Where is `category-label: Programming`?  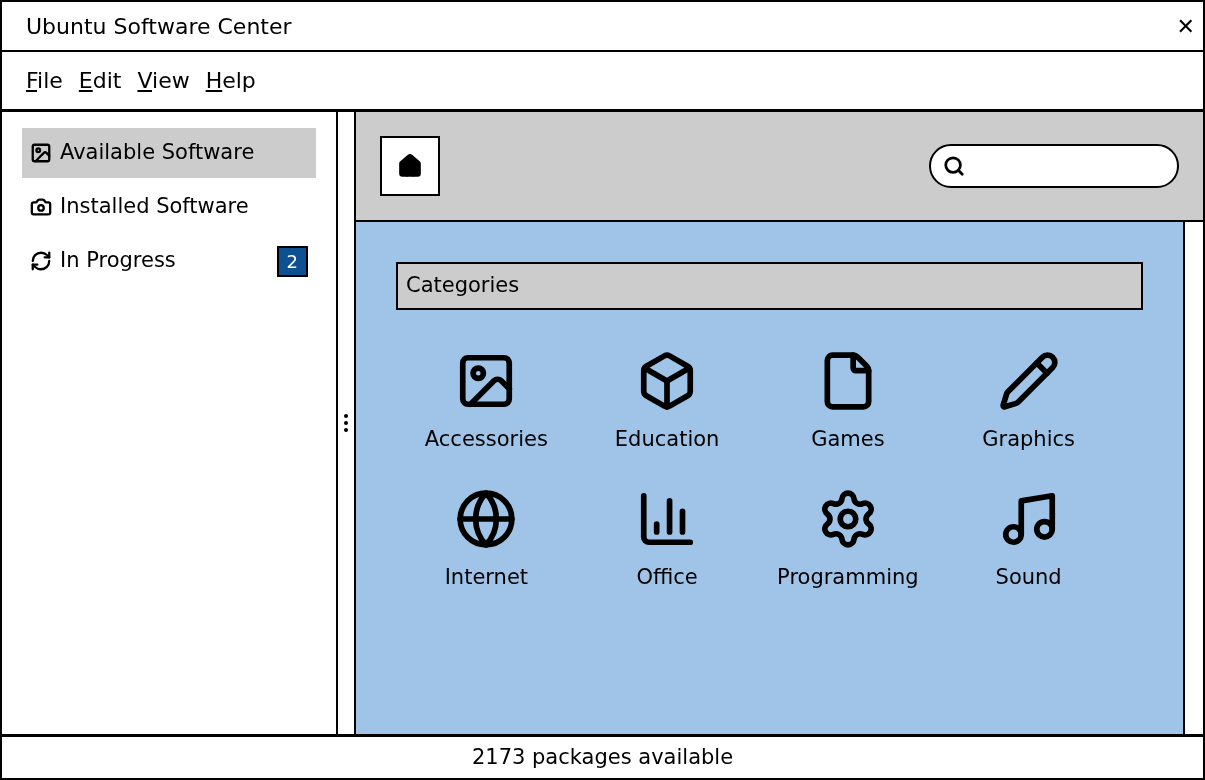 category-label: Programming is located at coordinates (848, 577).